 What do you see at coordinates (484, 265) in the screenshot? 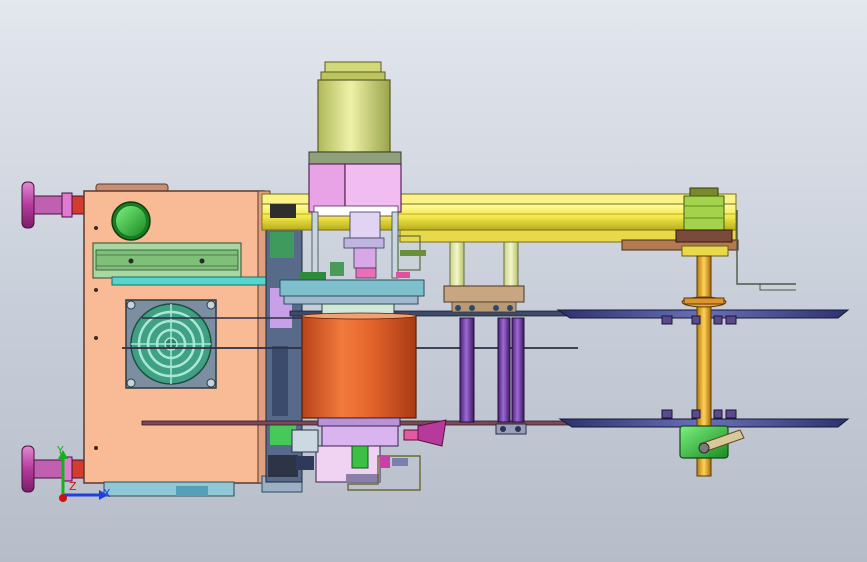
I see `post-icon` at bounding box center [484, 265].